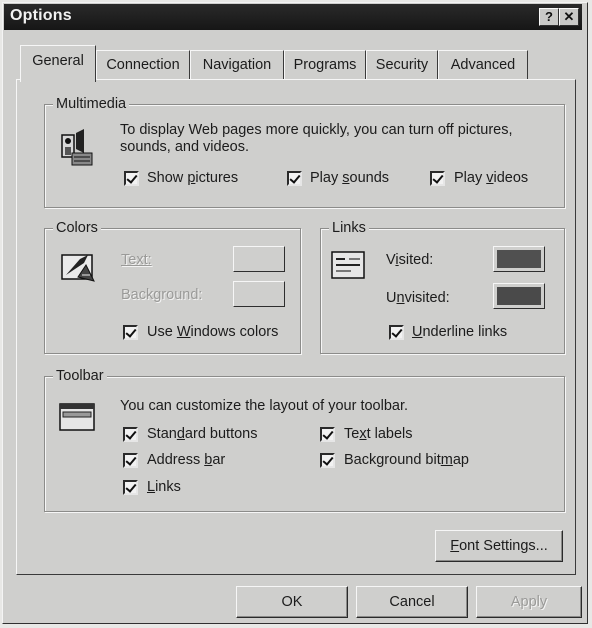 The width and height of the screenshot is (592, 628). What do you see at coordinates (180, 434) in the screenshot?
I see `accel-key: d` at bounding box center [180, 434].